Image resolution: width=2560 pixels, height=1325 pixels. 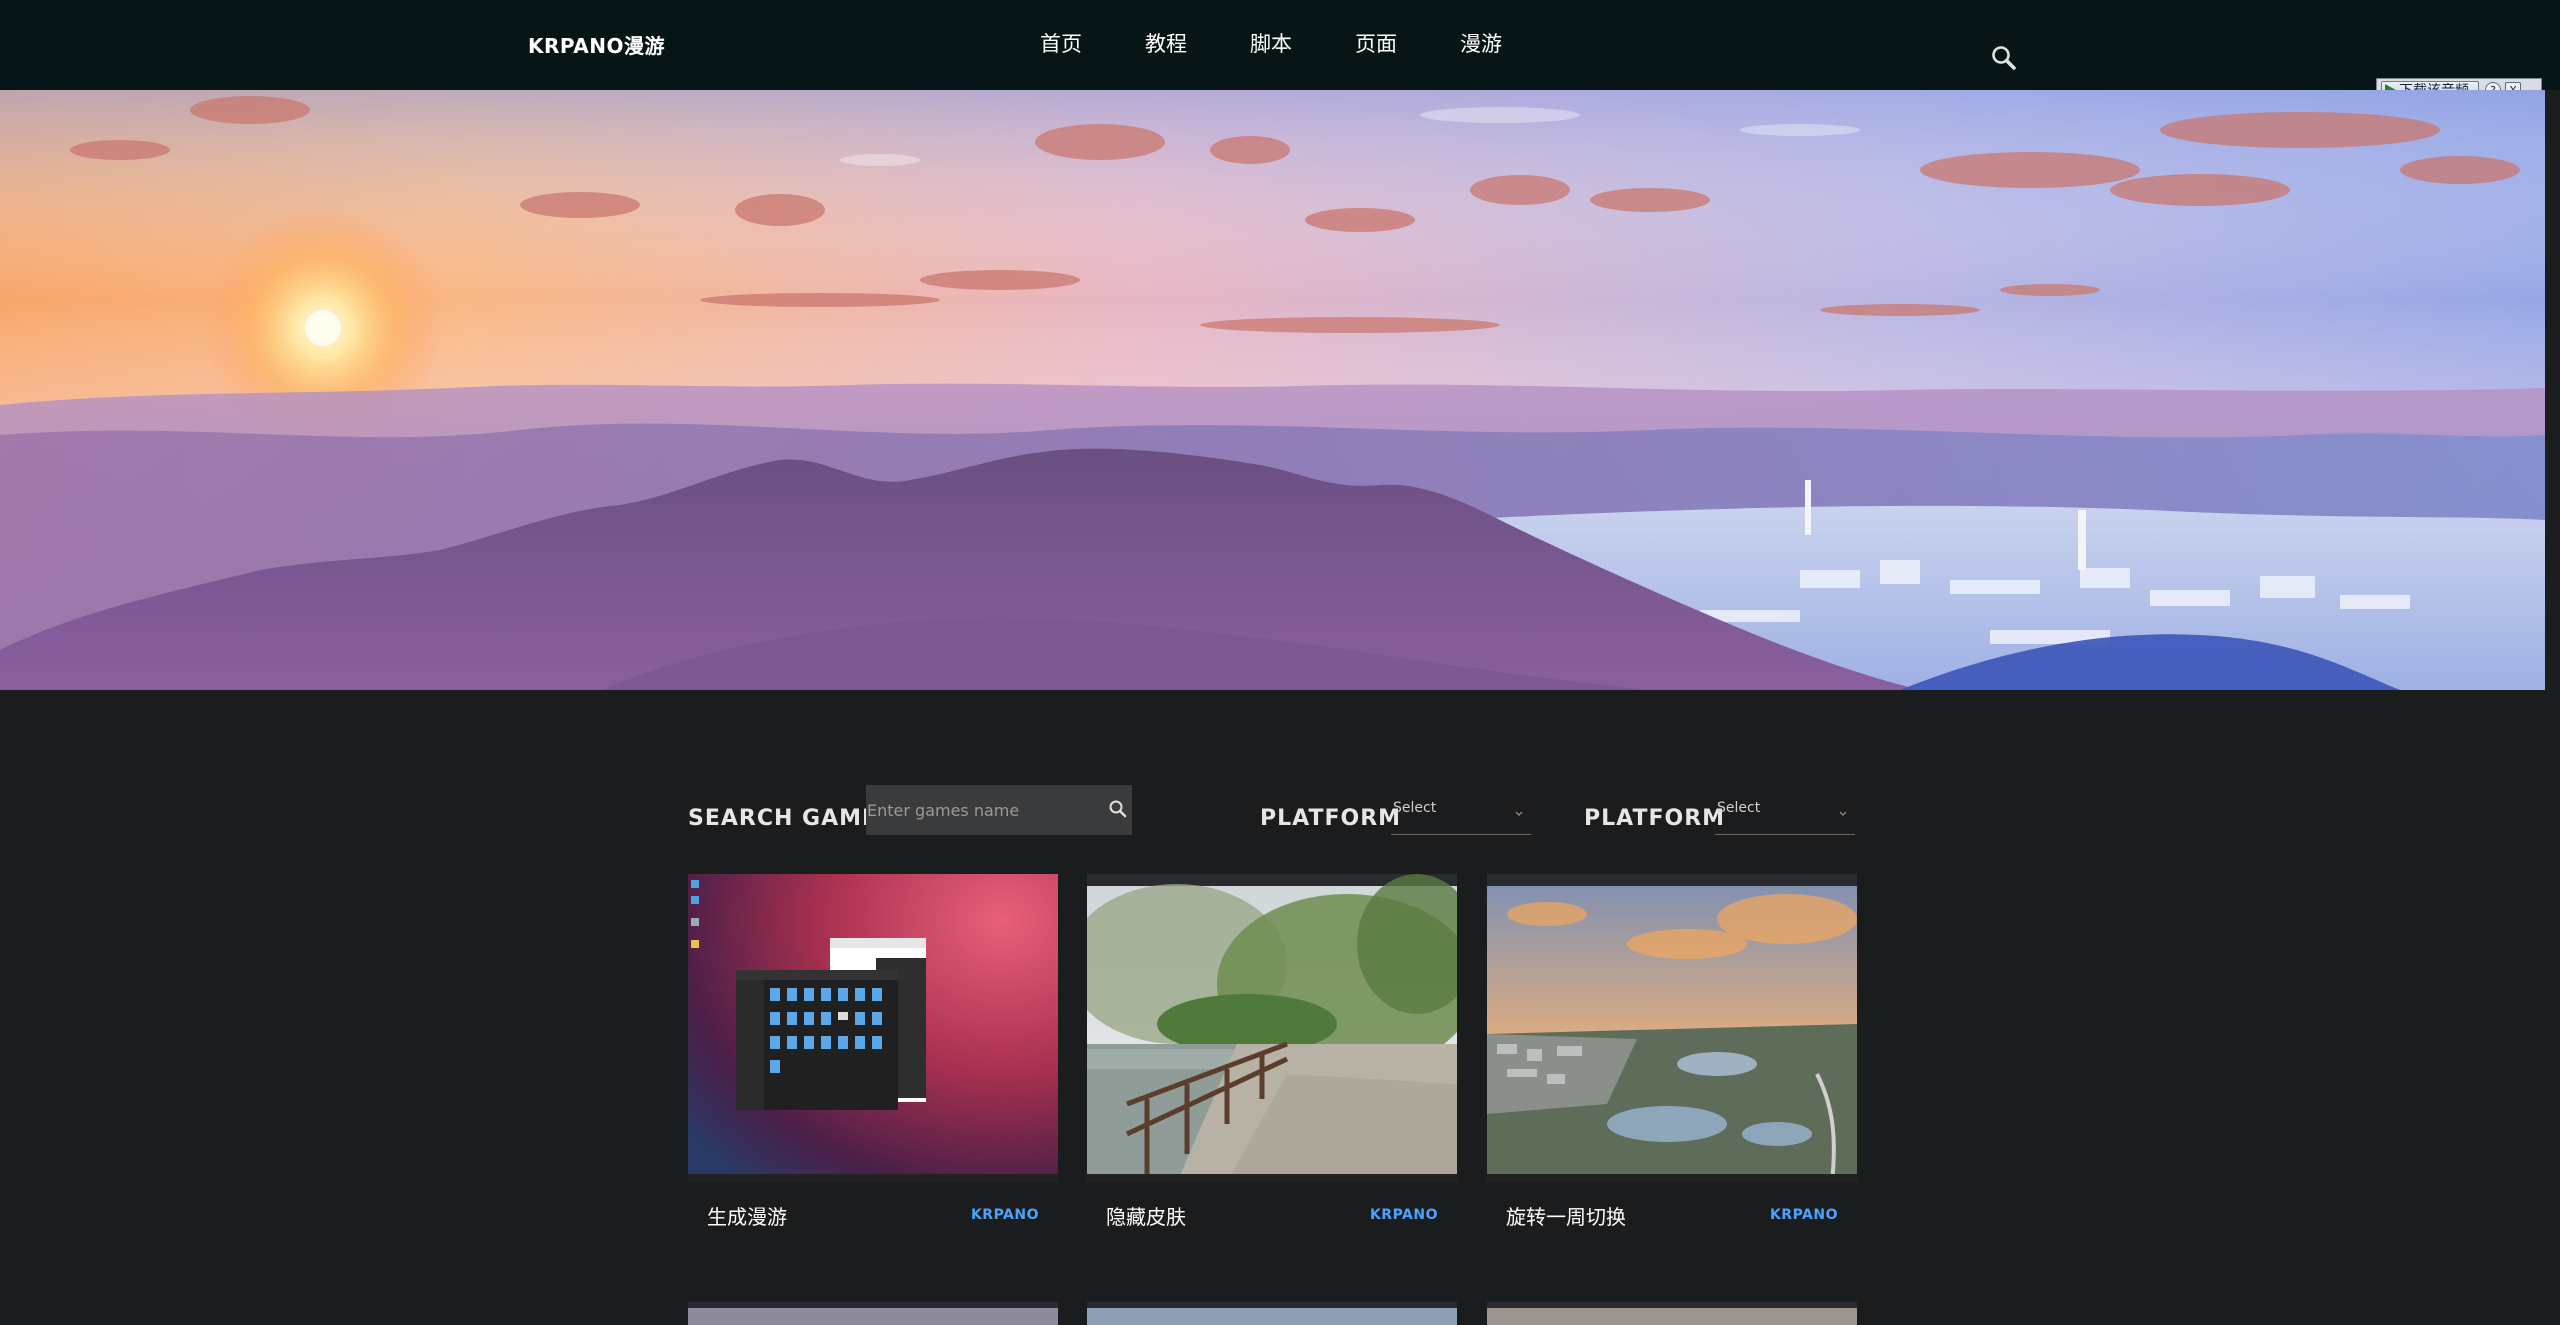 I want to click on platform-label-1: PLATFORM, so click(x=1331, y=818).